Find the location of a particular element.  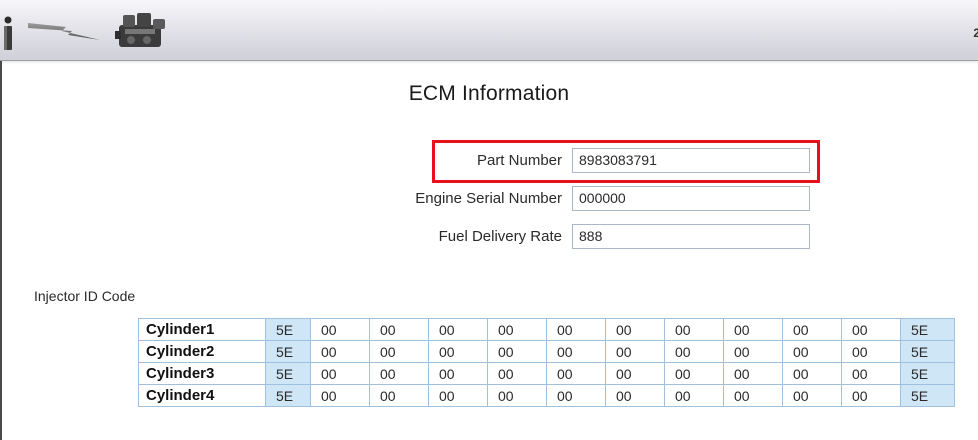

cylinder-name: Cylinder2 is located at coordinates (202, 351).